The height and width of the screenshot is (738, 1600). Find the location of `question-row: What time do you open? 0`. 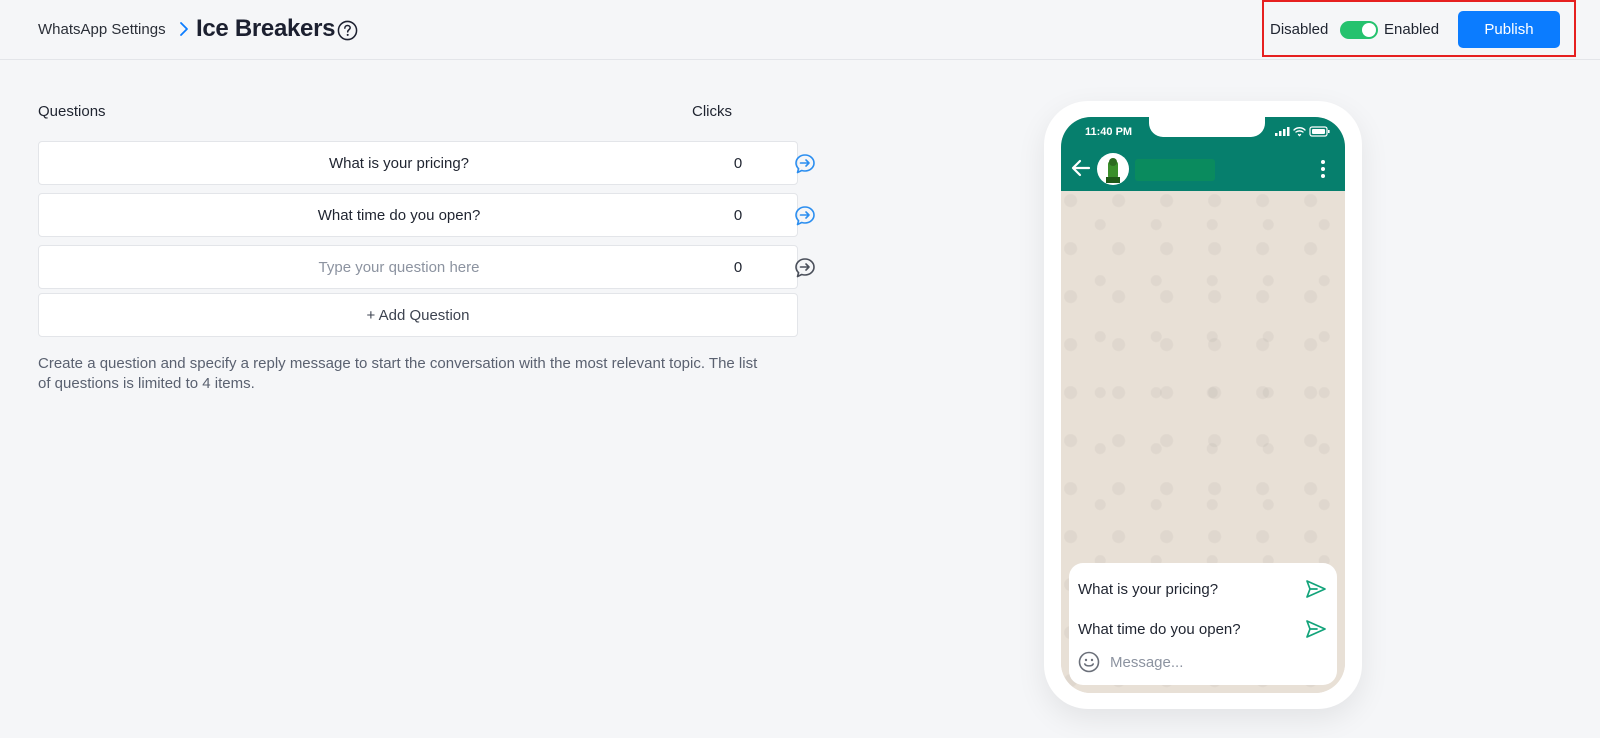

question-row: What time do you open? 0 is located at coordinates (426, 215).